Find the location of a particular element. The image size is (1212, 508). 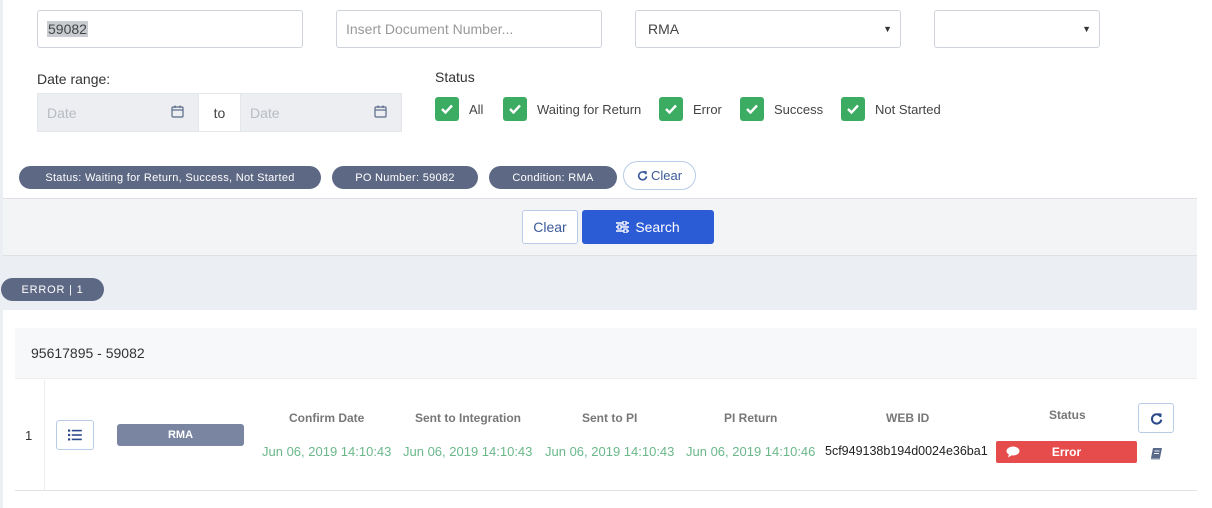

status-option-label: Waiting for Return is located at coordinates (589, 109).